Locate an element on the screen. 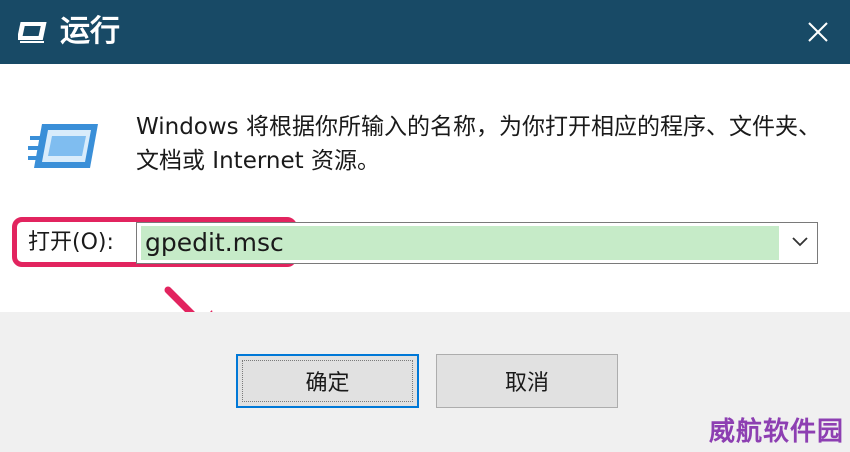  cancel-button: 取消 is located at coordinates (527, 381).